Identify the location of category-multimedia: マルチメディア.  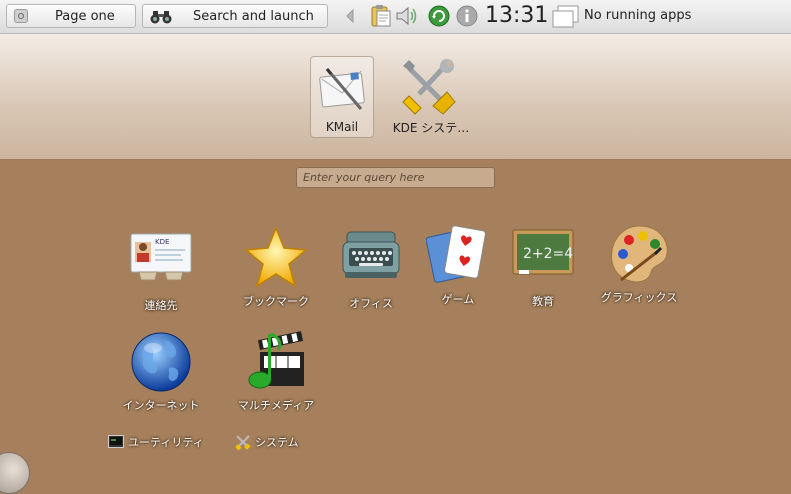
(276, 375).